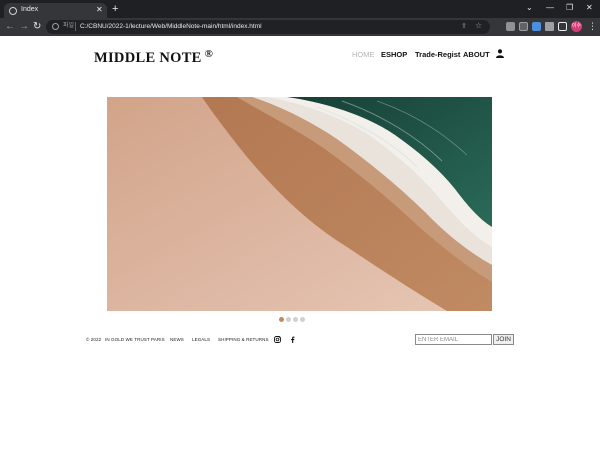 Image resolution: width=600 pixels, height=462 pixels. I want to click on url-divider, so click(75, 26).